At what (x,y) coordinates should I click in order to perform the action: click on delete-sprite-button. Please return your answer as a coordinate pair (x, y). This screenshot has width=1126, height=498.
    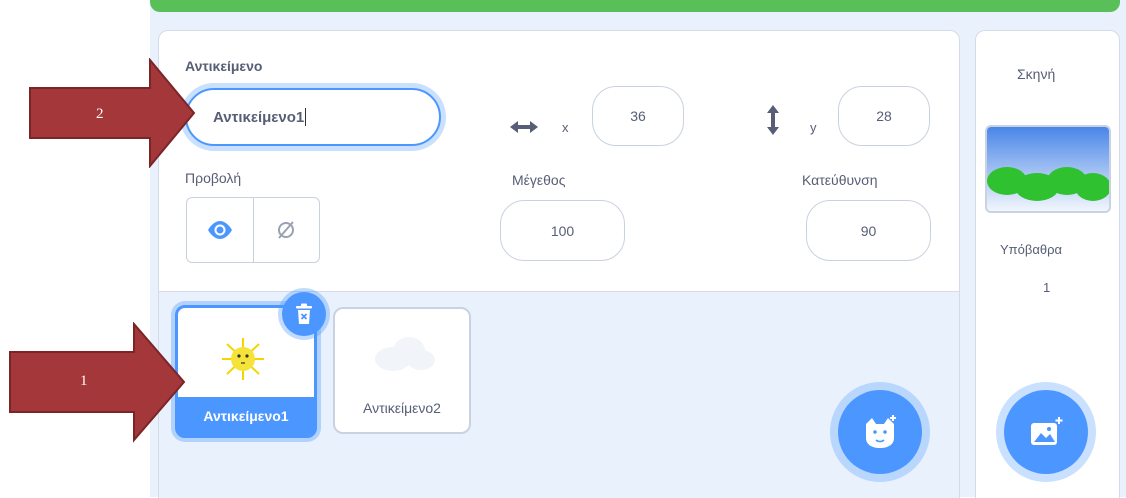
    Looking at the image, I should click on (304, 314).